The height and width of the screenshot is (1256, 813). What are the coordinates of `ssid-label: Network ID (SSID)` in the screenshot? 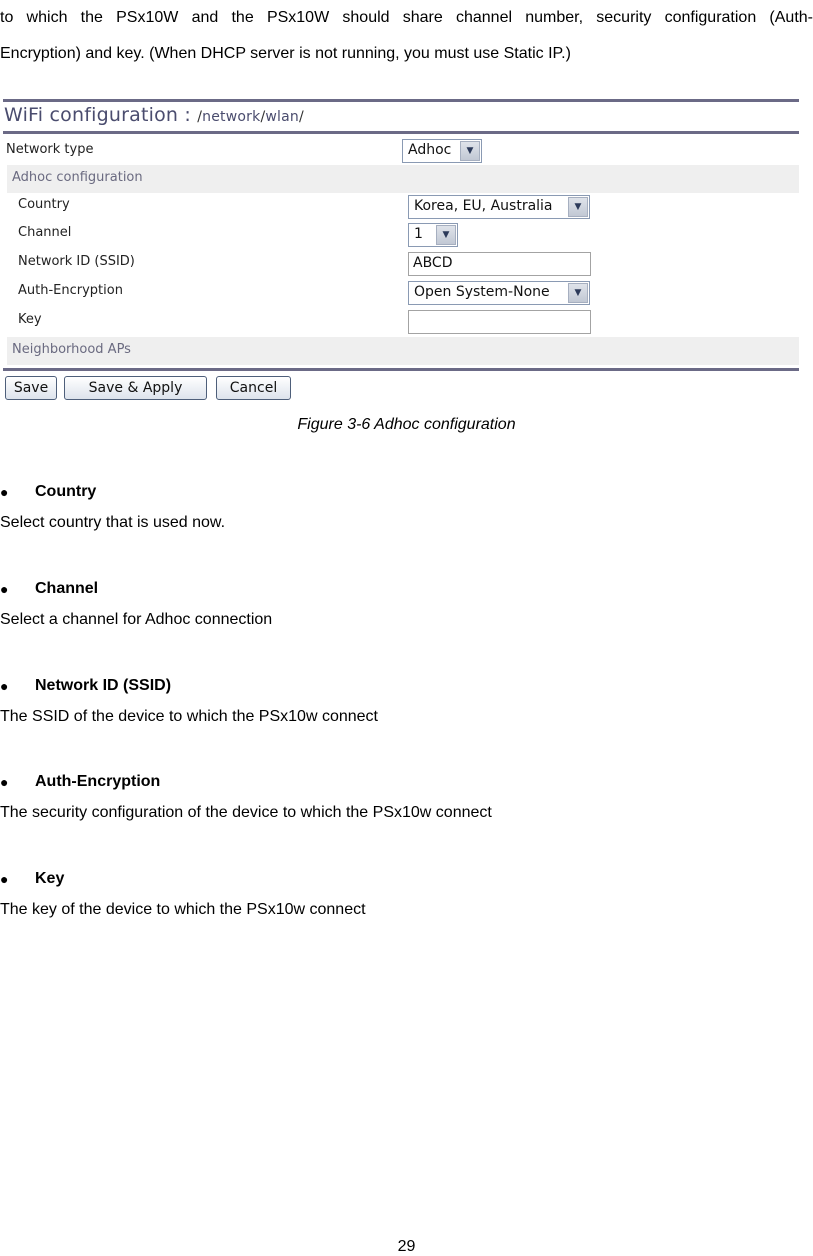 It's located at (76, 261).